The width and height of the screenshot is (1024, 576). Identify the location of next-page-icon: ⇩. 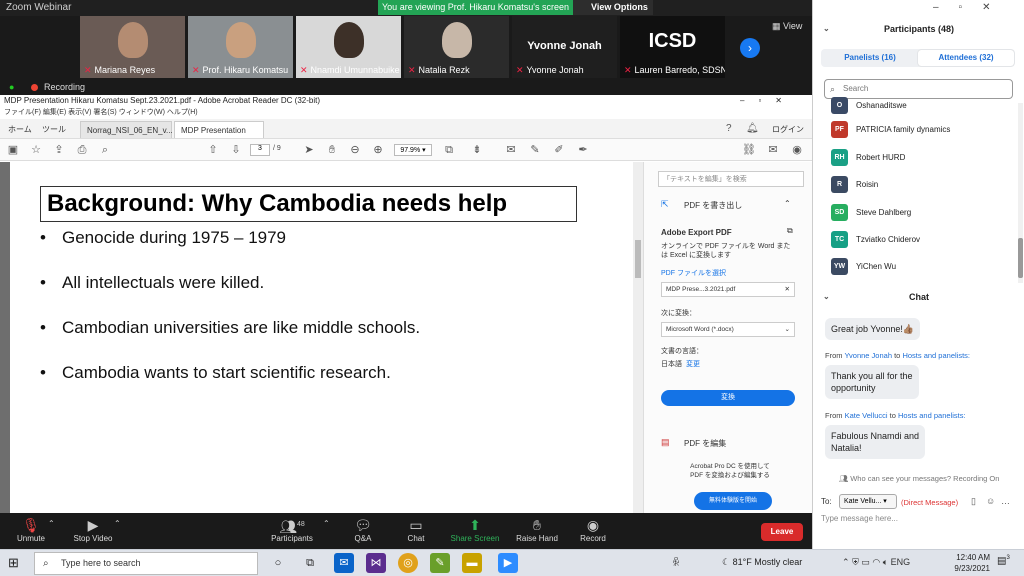
(236, 150).